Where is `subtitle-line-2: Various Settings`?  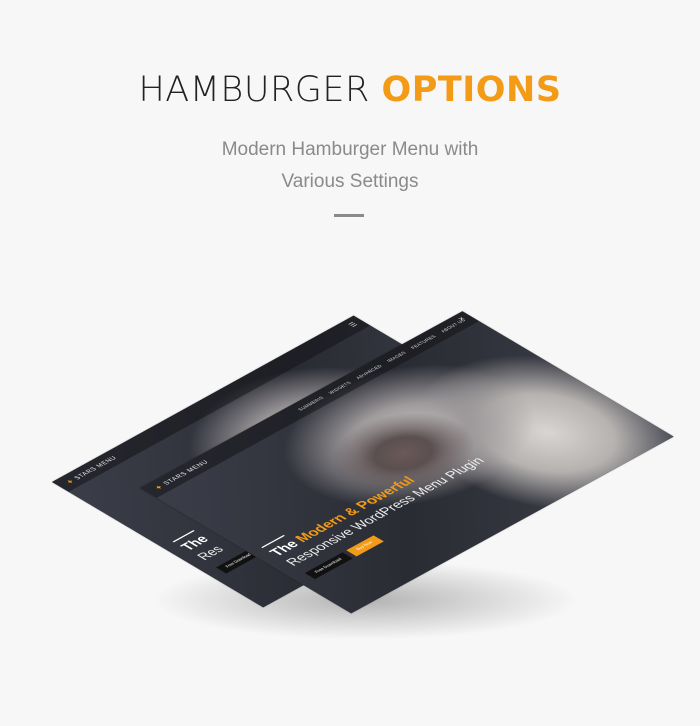 subtitle-line-2: Various Settings is located at coordinates (350, 181).